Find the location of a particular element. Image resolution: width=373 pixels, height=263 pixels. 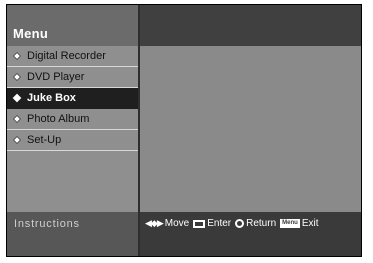

sidebar-item-digital-recorder: Digital Recorder is located at coordinates (72, 56).